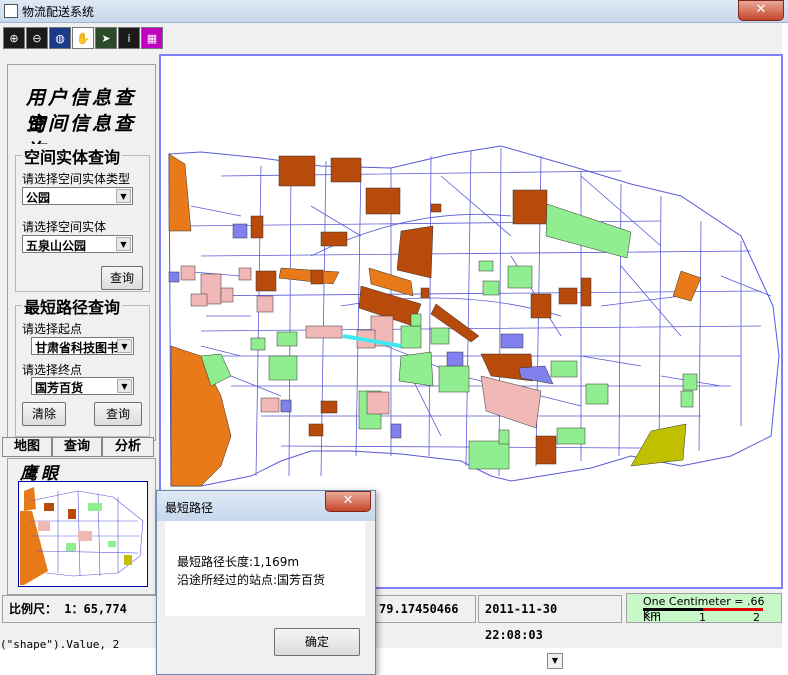 Image resolution: width=788 pixels, height=675 pixels. Describe the element at coordinates (77, 196) in the screenshot. I see `entity-type-select: 公园 ▼` at that location.